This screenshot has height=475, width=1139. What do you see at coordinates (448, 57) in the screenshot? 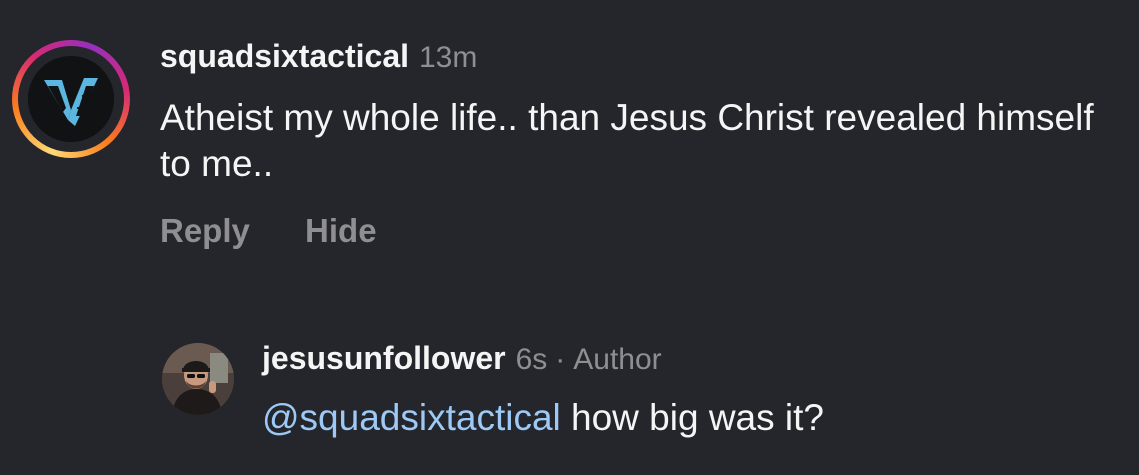
I see `comment-timestamp: 13m` at bounding box center [448, 57].